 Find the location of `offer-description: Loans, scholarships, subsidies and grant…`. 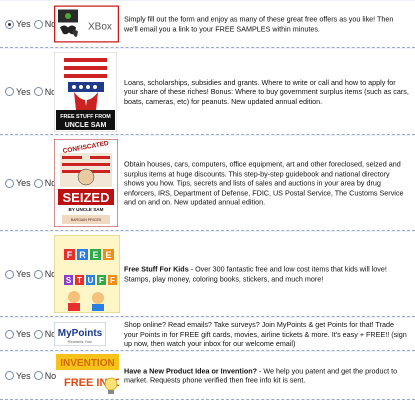

offer-description: Loans, scholarships, subsidies and grant… is located at coordinates (266, 91).